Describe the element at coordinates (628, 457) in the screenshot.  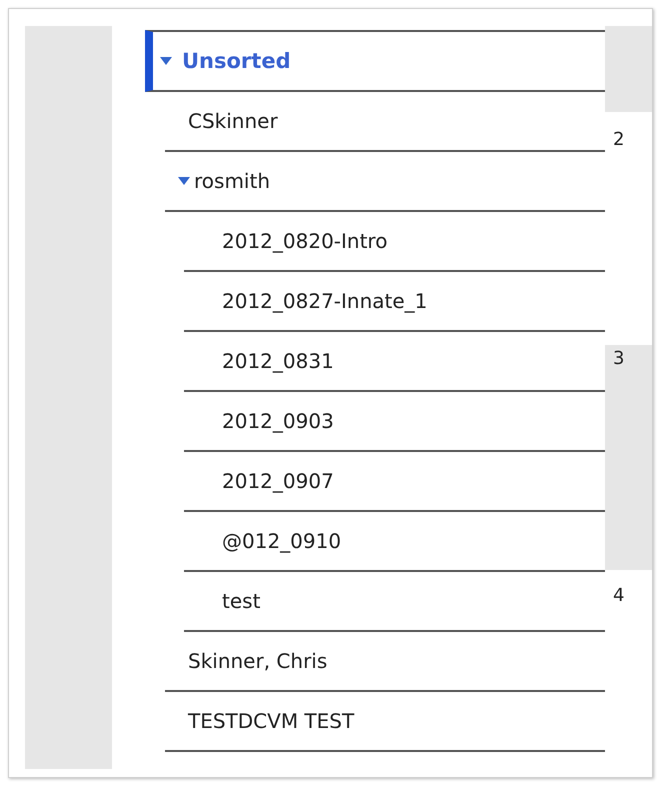
I see `shaded-block: 3` at that location.